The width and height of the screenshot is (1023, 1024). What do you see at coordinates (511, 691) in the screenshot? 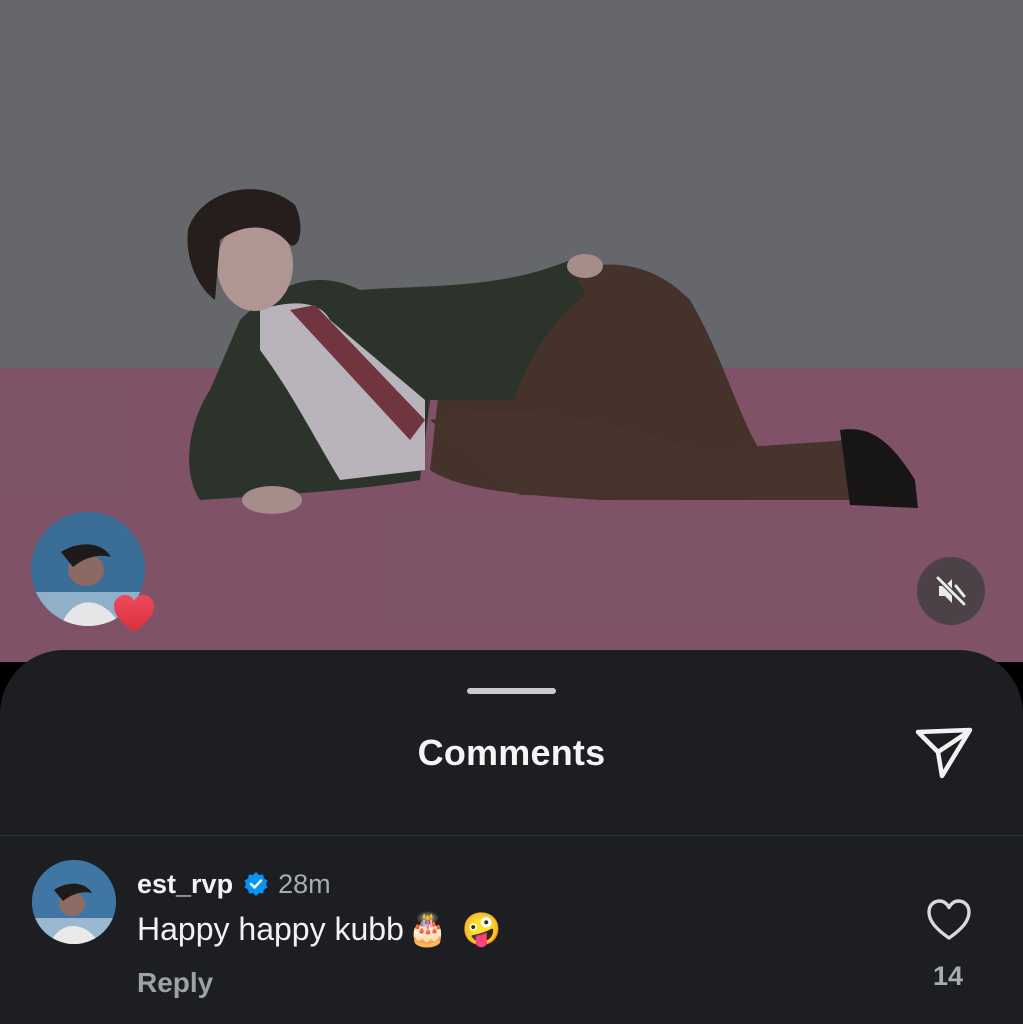
I see `sheet-grabber` at bounding box center [511, 691].